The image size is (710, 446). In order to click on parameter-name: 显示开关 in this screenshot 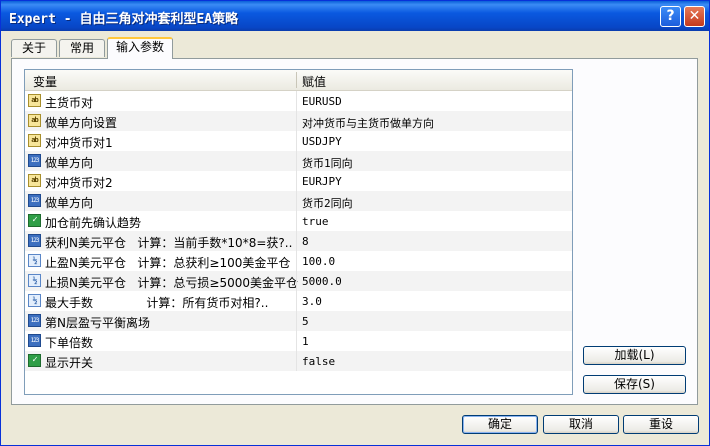, I will do `click(69, 363)`.